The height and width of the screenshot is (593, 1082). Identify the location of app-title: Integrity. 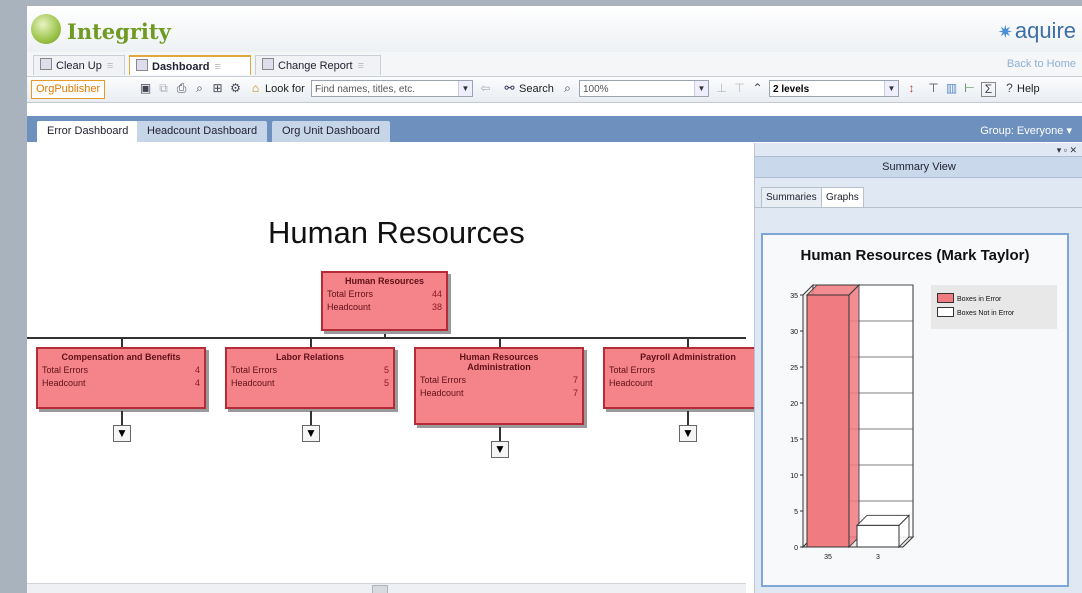
(119, 31).